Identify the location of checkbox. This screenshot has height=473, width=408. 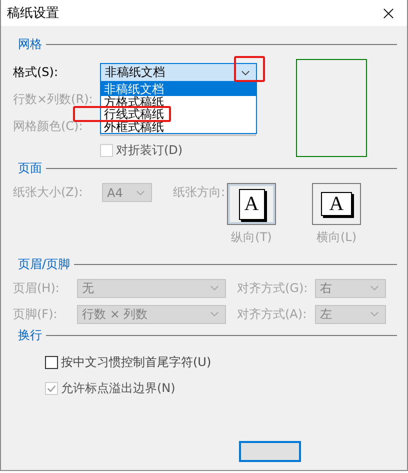
(51, 362).